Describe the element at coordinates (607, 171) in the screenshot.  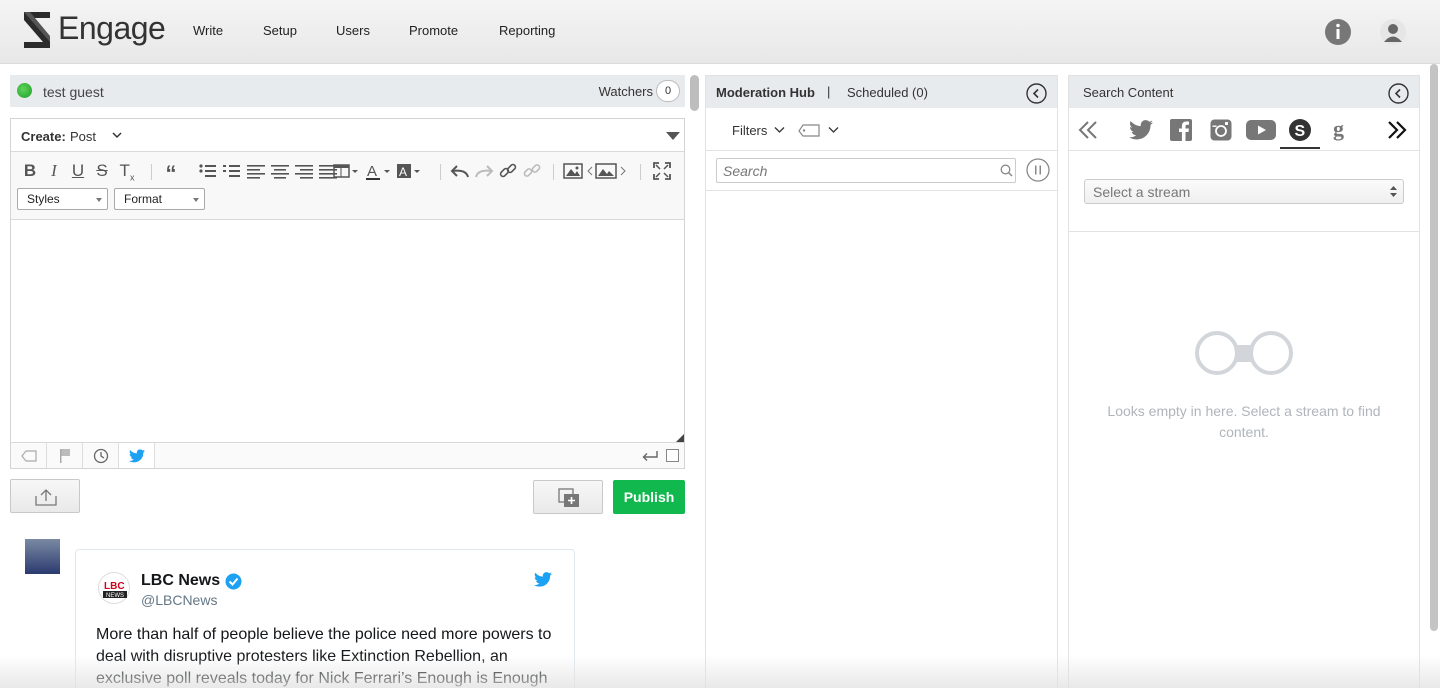
I see `image-gallery-icon` at that location.